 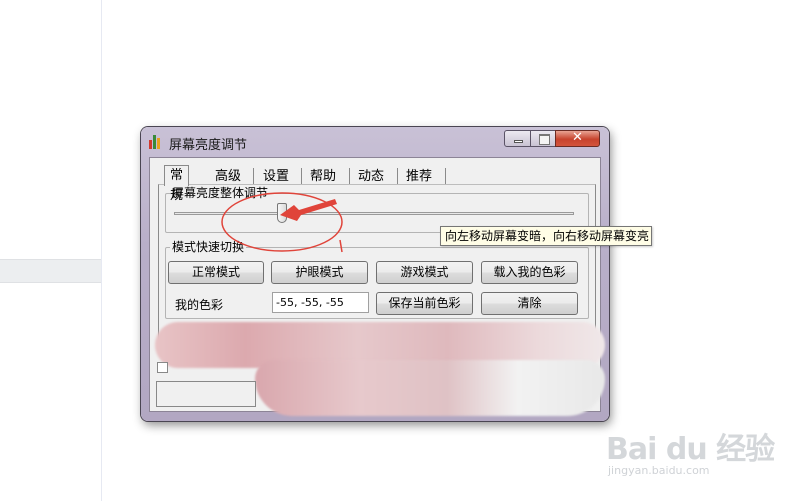 I want to click on minimize-icon, so click(x=517, y=138).